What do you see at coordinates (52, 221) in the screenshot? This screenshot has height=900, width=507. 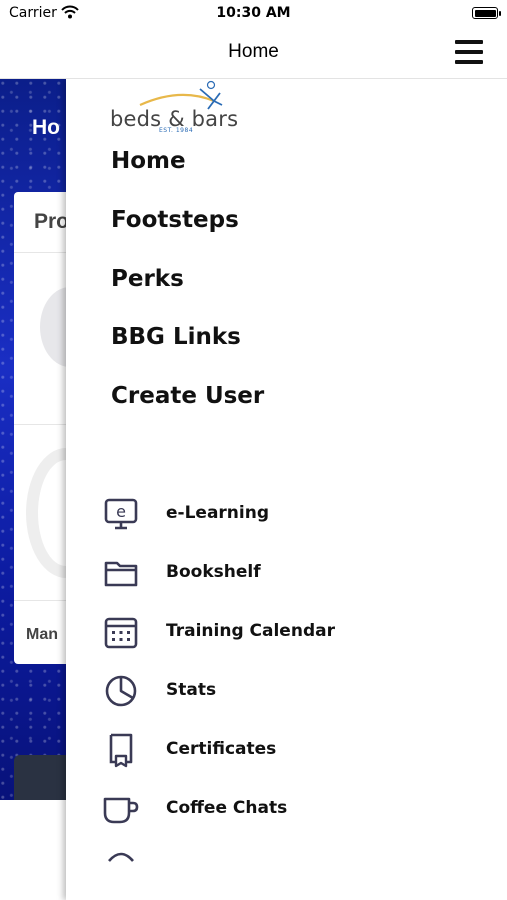 I see `background-card-title: Pro` at bounding box center [52, 221].